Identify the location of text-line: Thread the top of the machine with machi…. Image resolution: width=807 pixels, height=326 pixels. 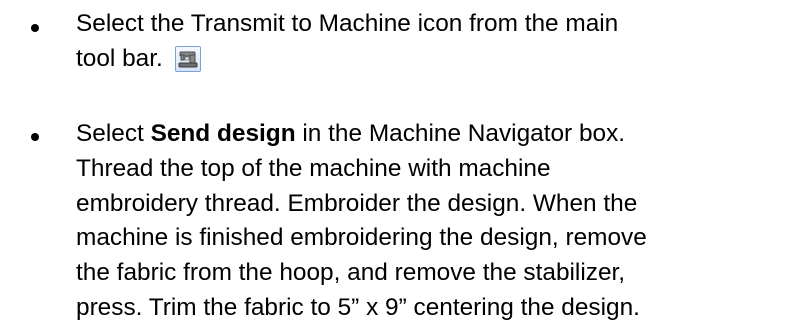
(313, 168).